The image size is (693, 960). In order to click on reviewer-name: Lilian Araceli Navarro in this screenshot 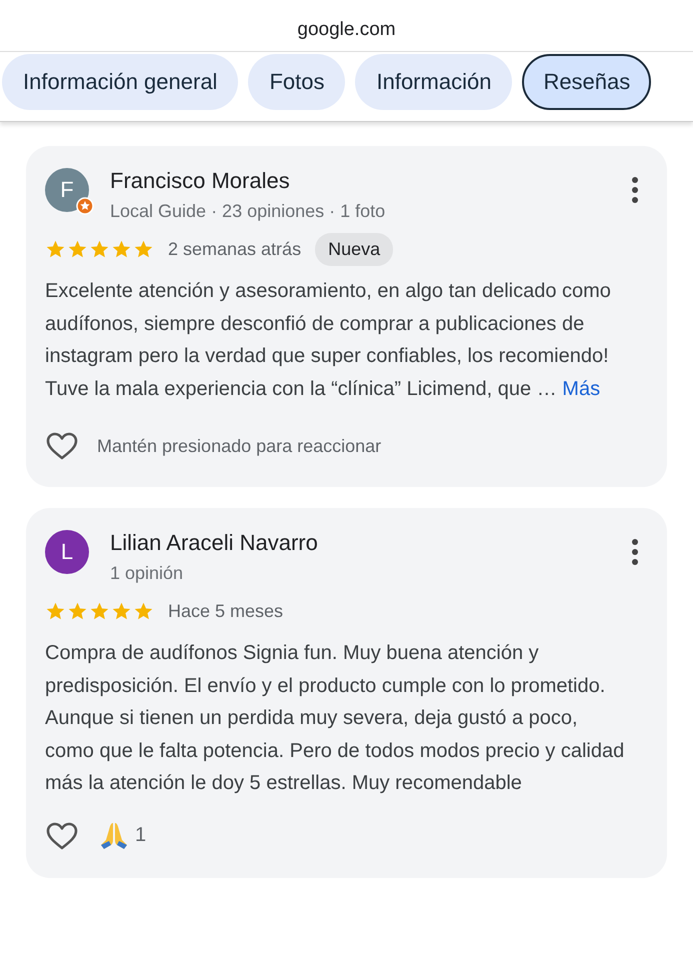, I will do `click(214, 543)`.